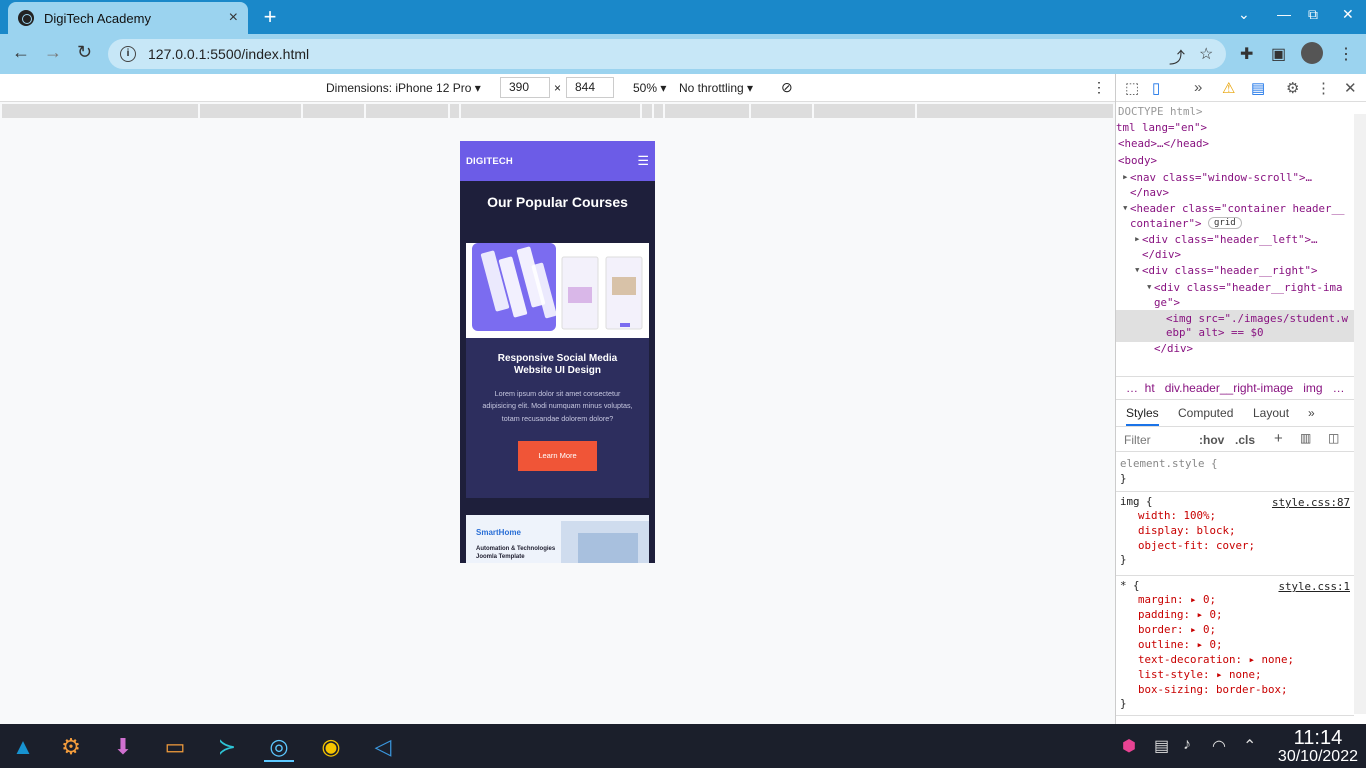 The width and height of the screenshot is (1366, 768). I want to click on css-property: text-decoration: ▸ none;, so click(1235, 659).